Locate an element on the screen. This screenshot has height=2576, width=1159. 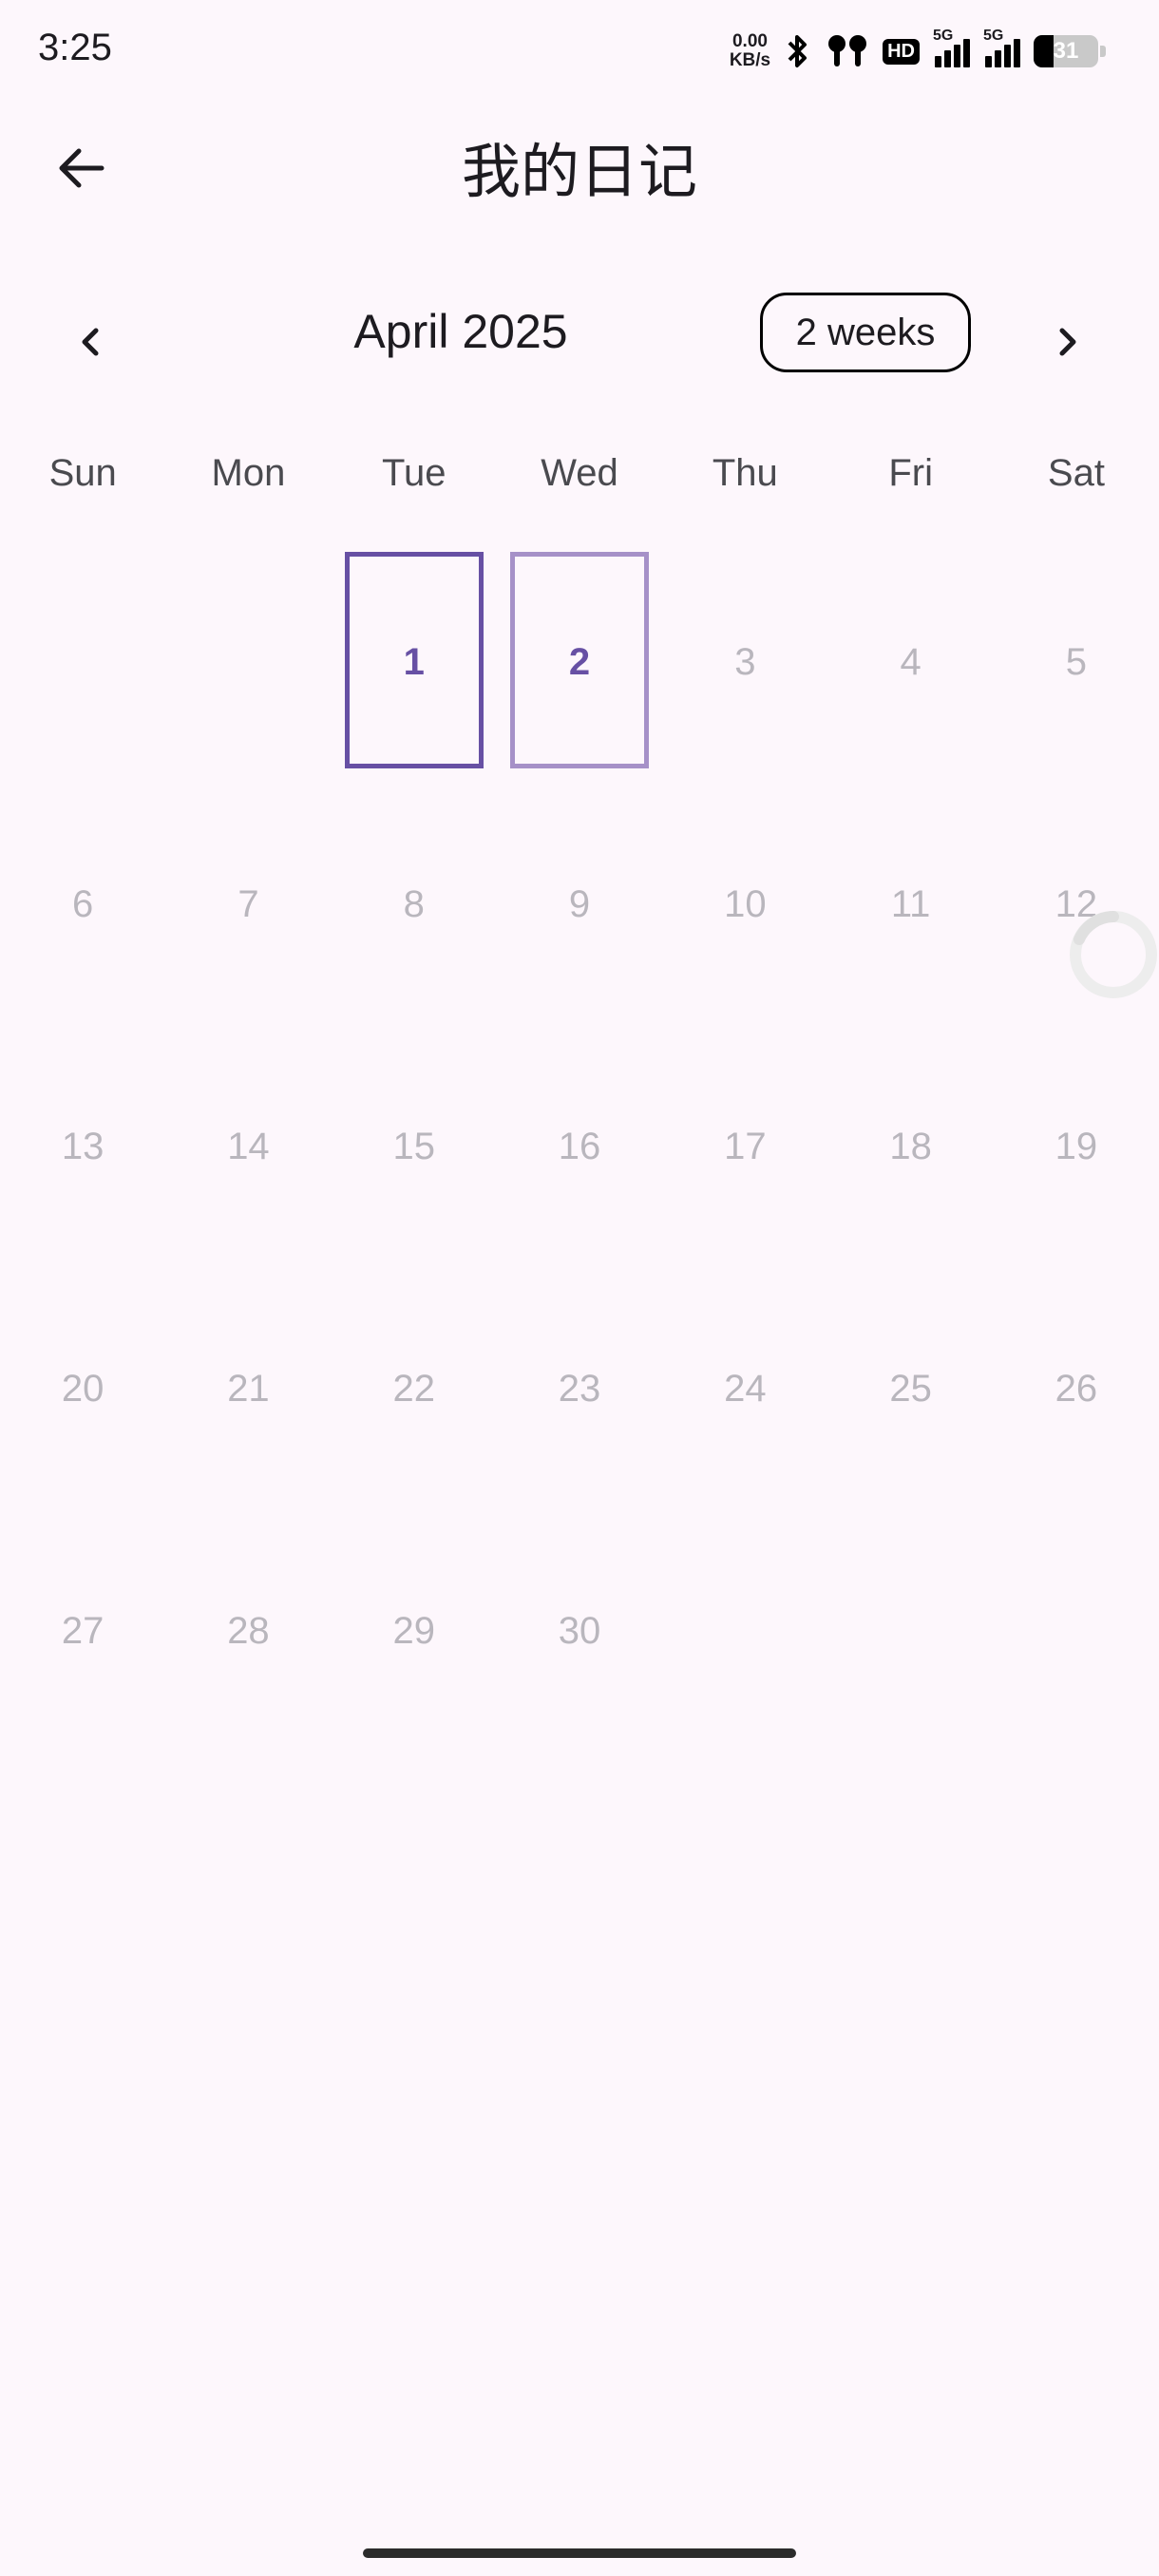
previous-month-button is located at coordinates (91, 342).